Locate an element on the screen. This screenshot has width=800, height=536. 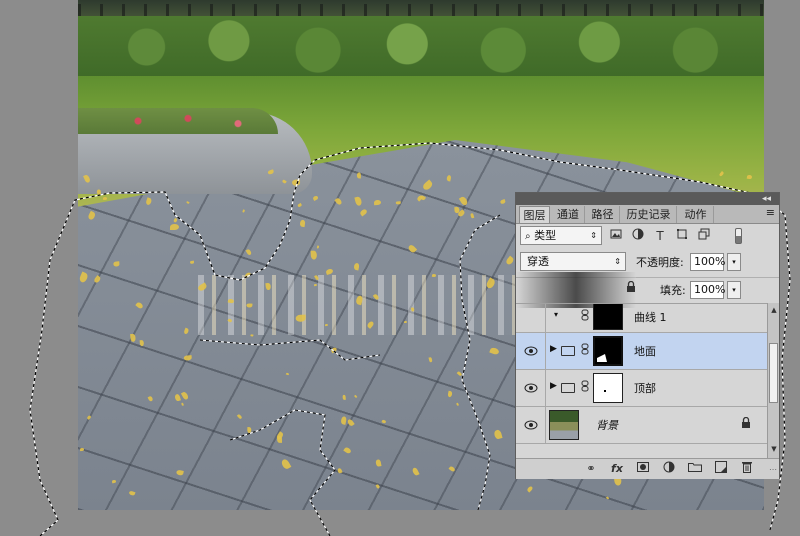
blend-mode-select: 穿透 ⇕ is located at coordinates (573, 261).